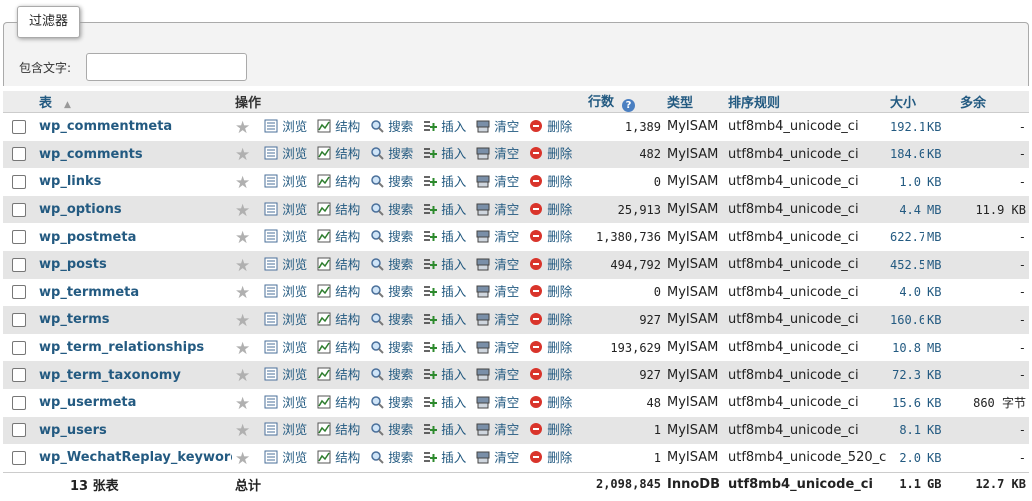  I want to click on size-value: 1.0, so click(905, 182).